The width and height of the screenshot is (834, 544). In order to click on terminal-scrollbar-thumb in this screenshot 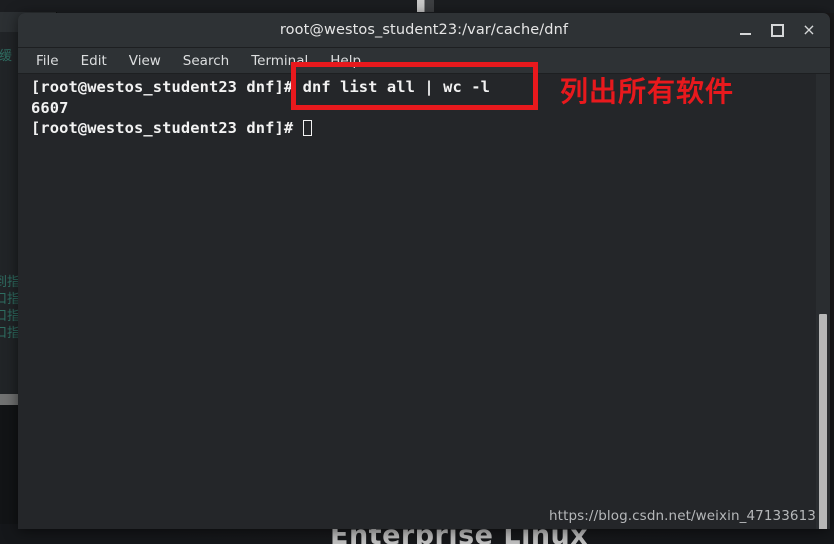, I will do `click(823, 421)`.